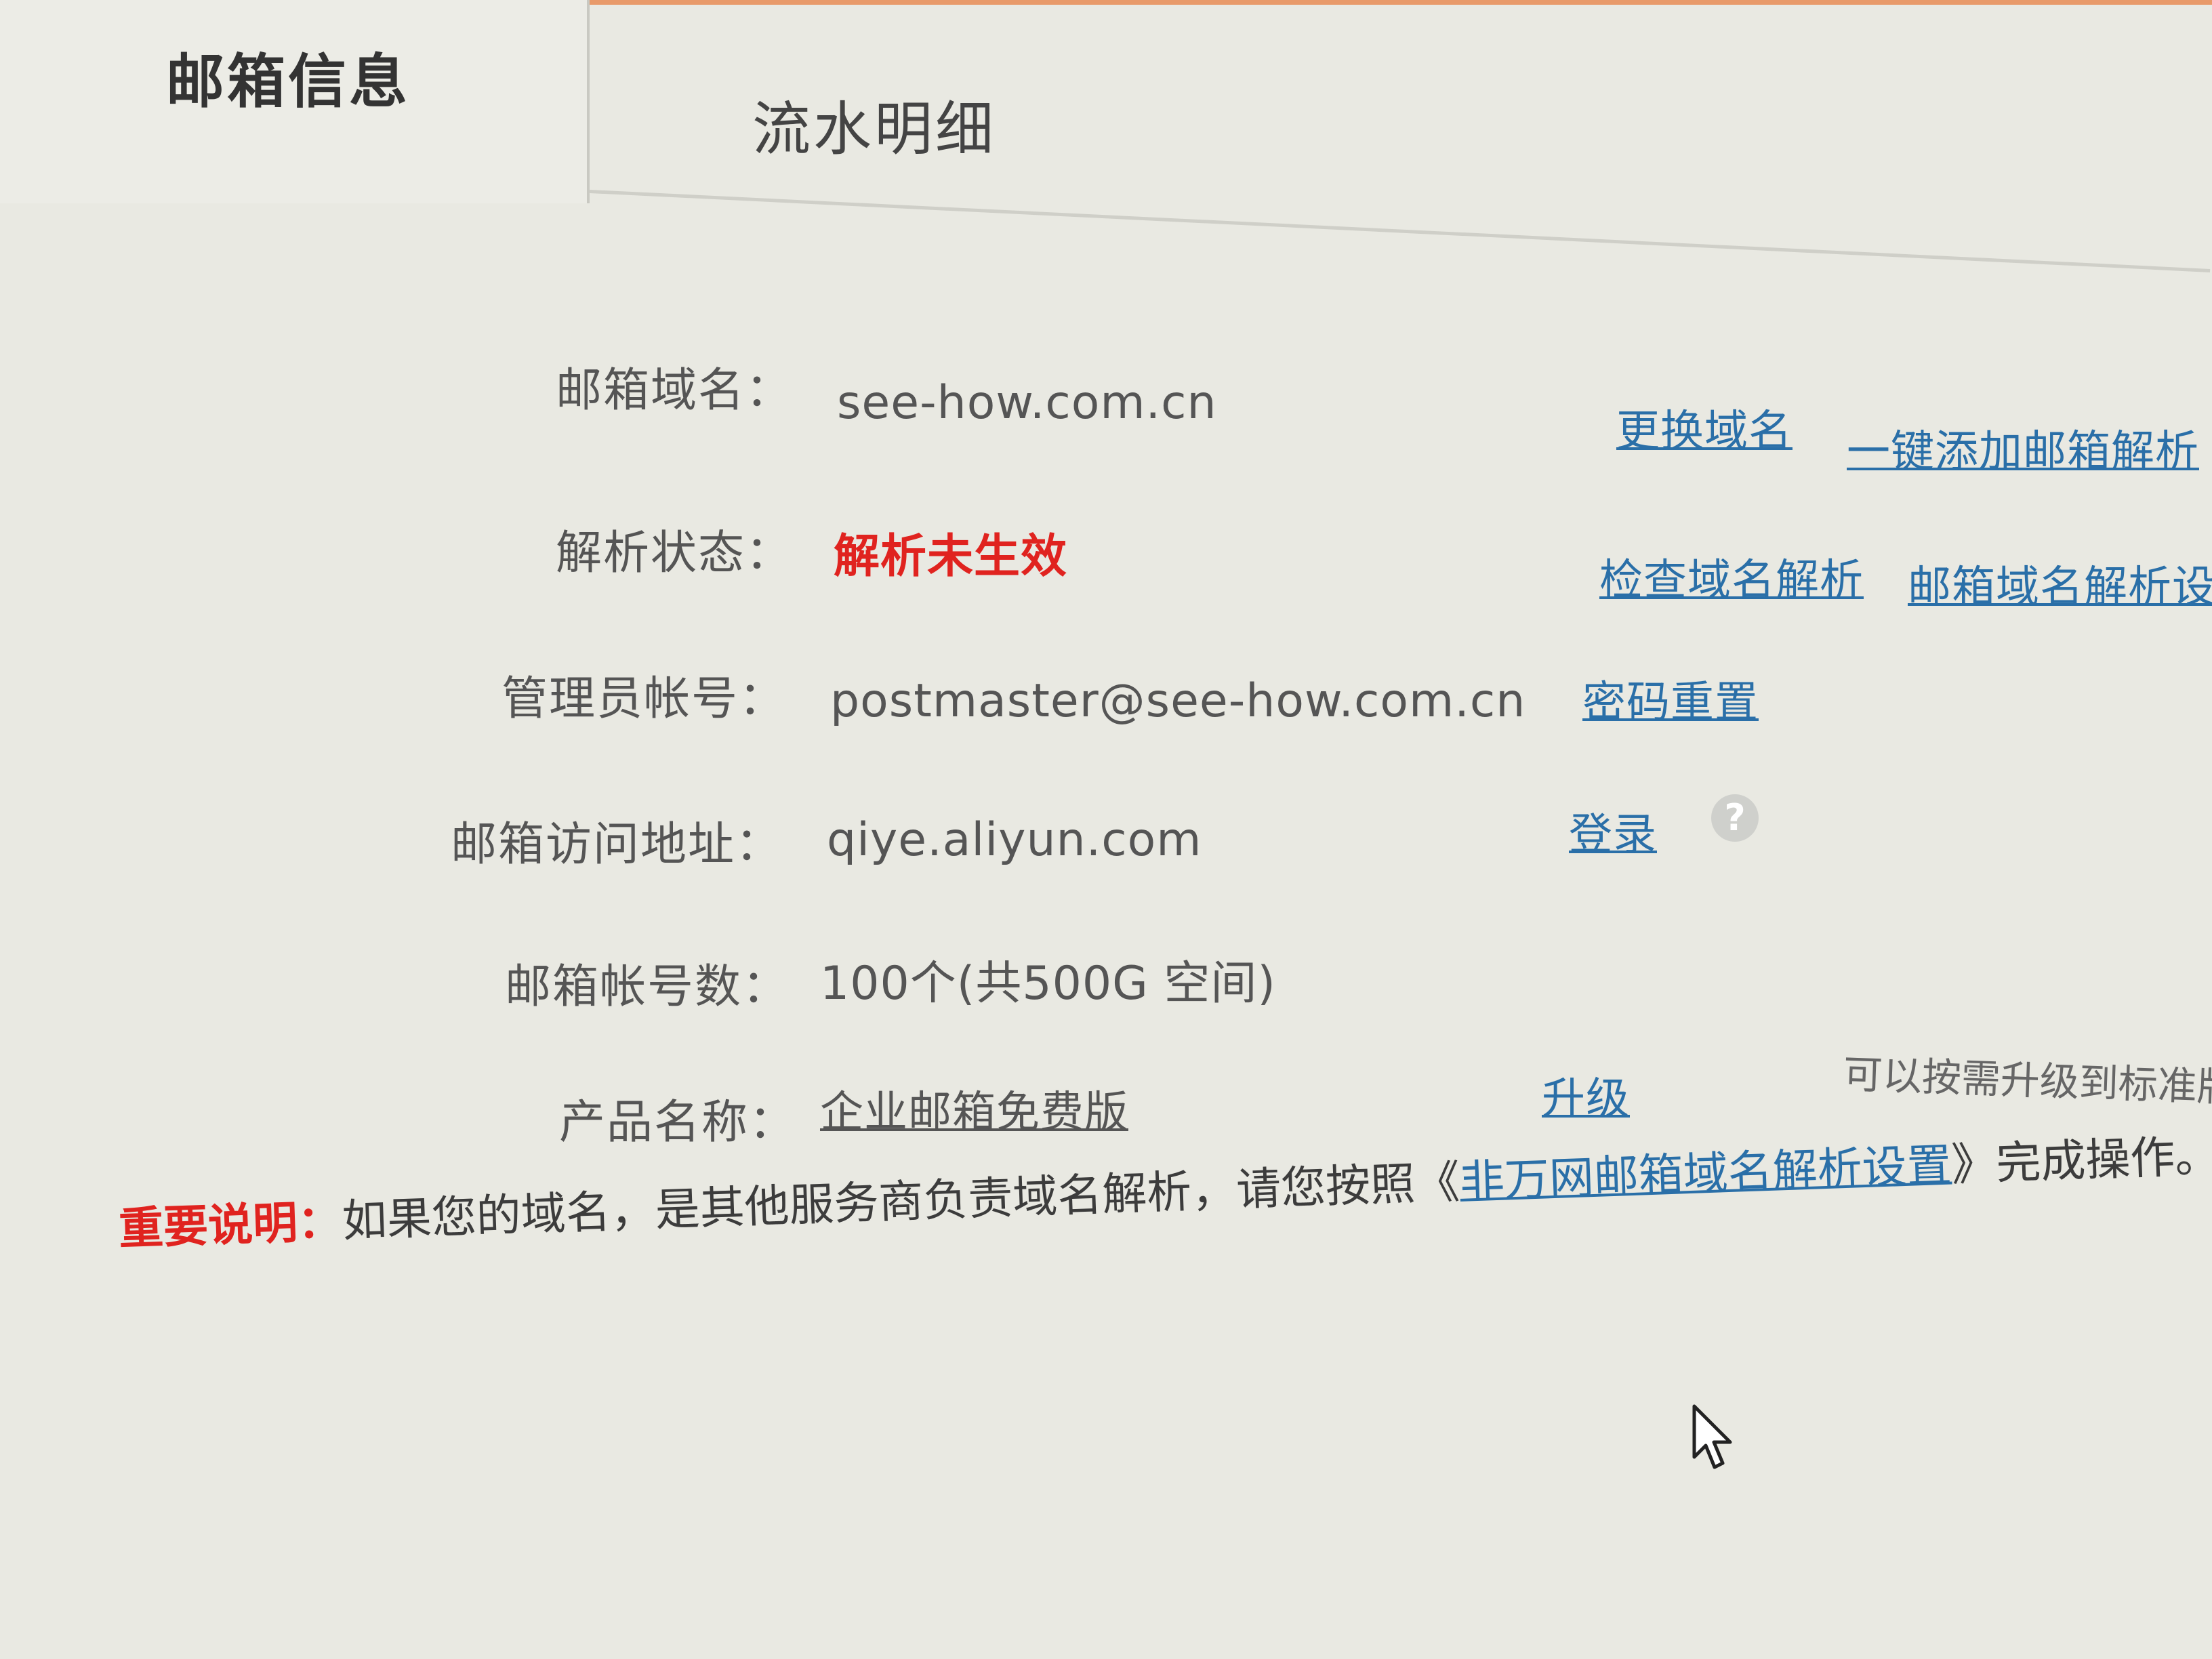  What do you see at coordinates (1048, 984) in the screenshot?
I see `account-count-value: 100个(共500G 空间)` at bounding box center [1048, 984].